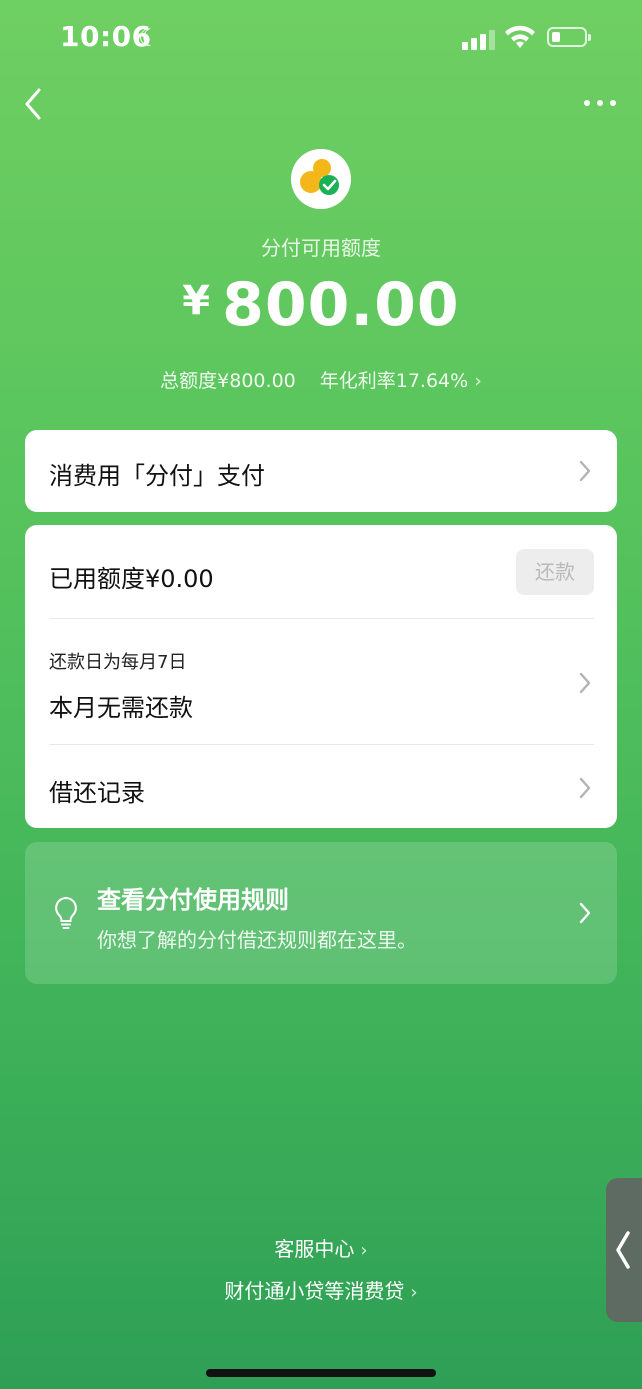 This screenshot has width=642, height=1389. What do you see at coordinates (131, 579) in the screenshot?
I see `used-credit-label: 已用额度¥0.00` at bounding box center [131, 579].